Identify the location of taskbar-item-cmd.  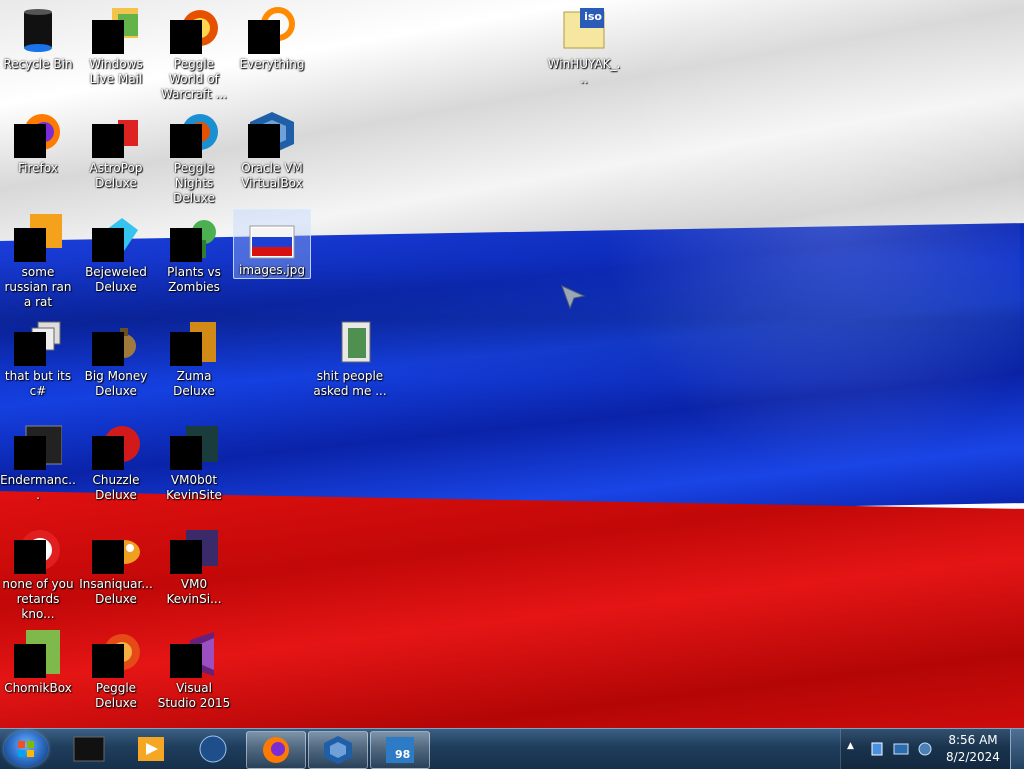
(89, 749).